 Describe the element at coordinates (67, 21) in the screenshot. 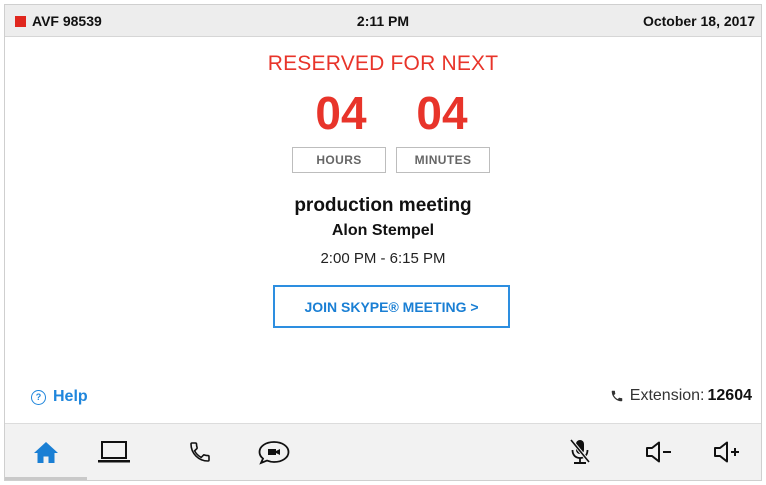

I see `room-name-text: AVF 98539` at that location.